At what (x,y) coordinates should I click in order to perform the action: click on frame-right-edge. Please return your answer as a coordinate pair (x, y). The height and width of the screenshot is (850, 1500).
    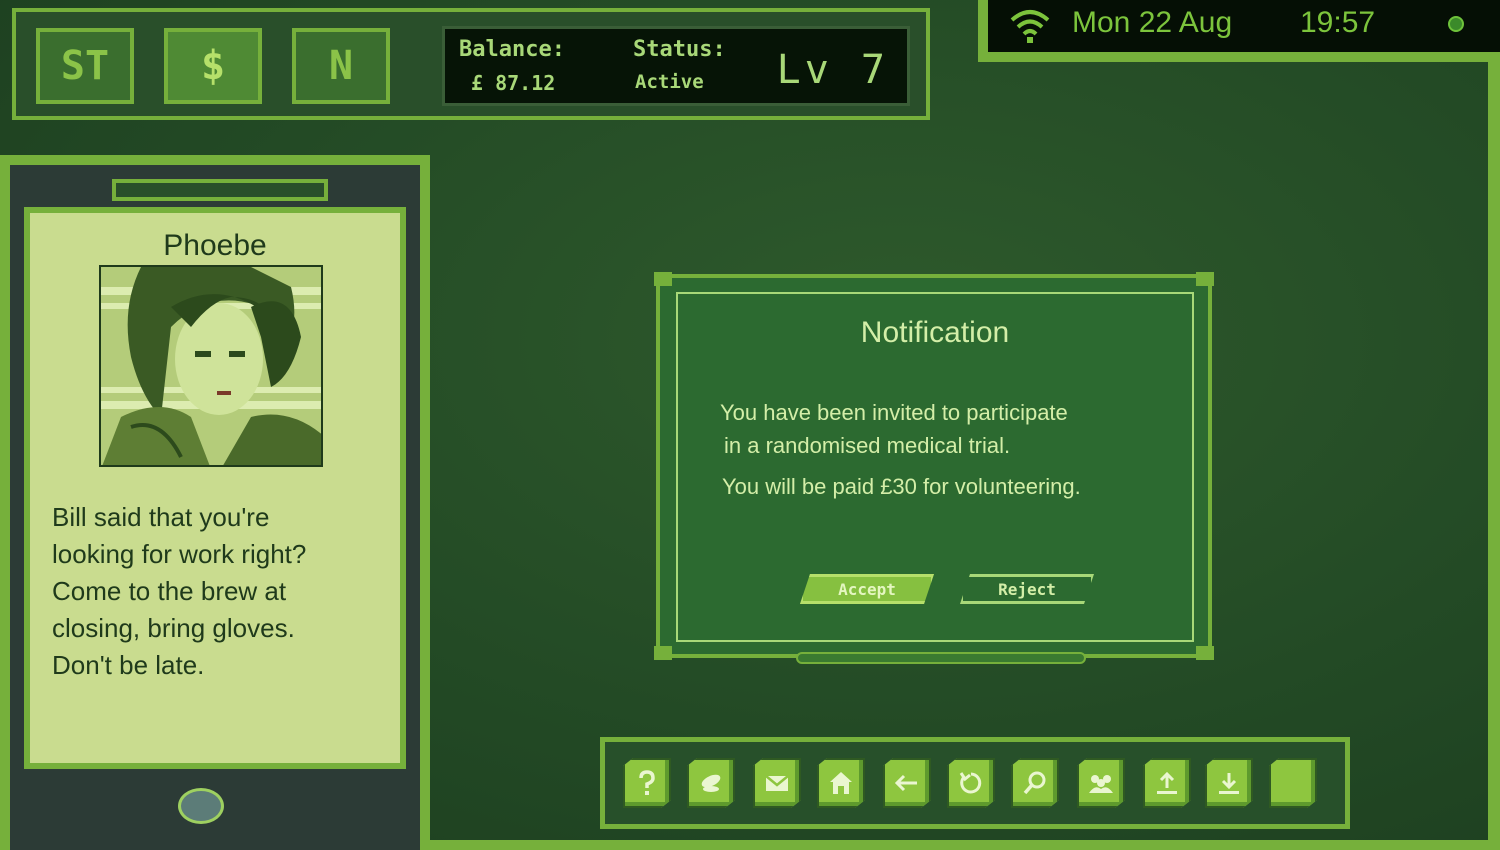
    Looking at the image, I should click on (1494, 455).